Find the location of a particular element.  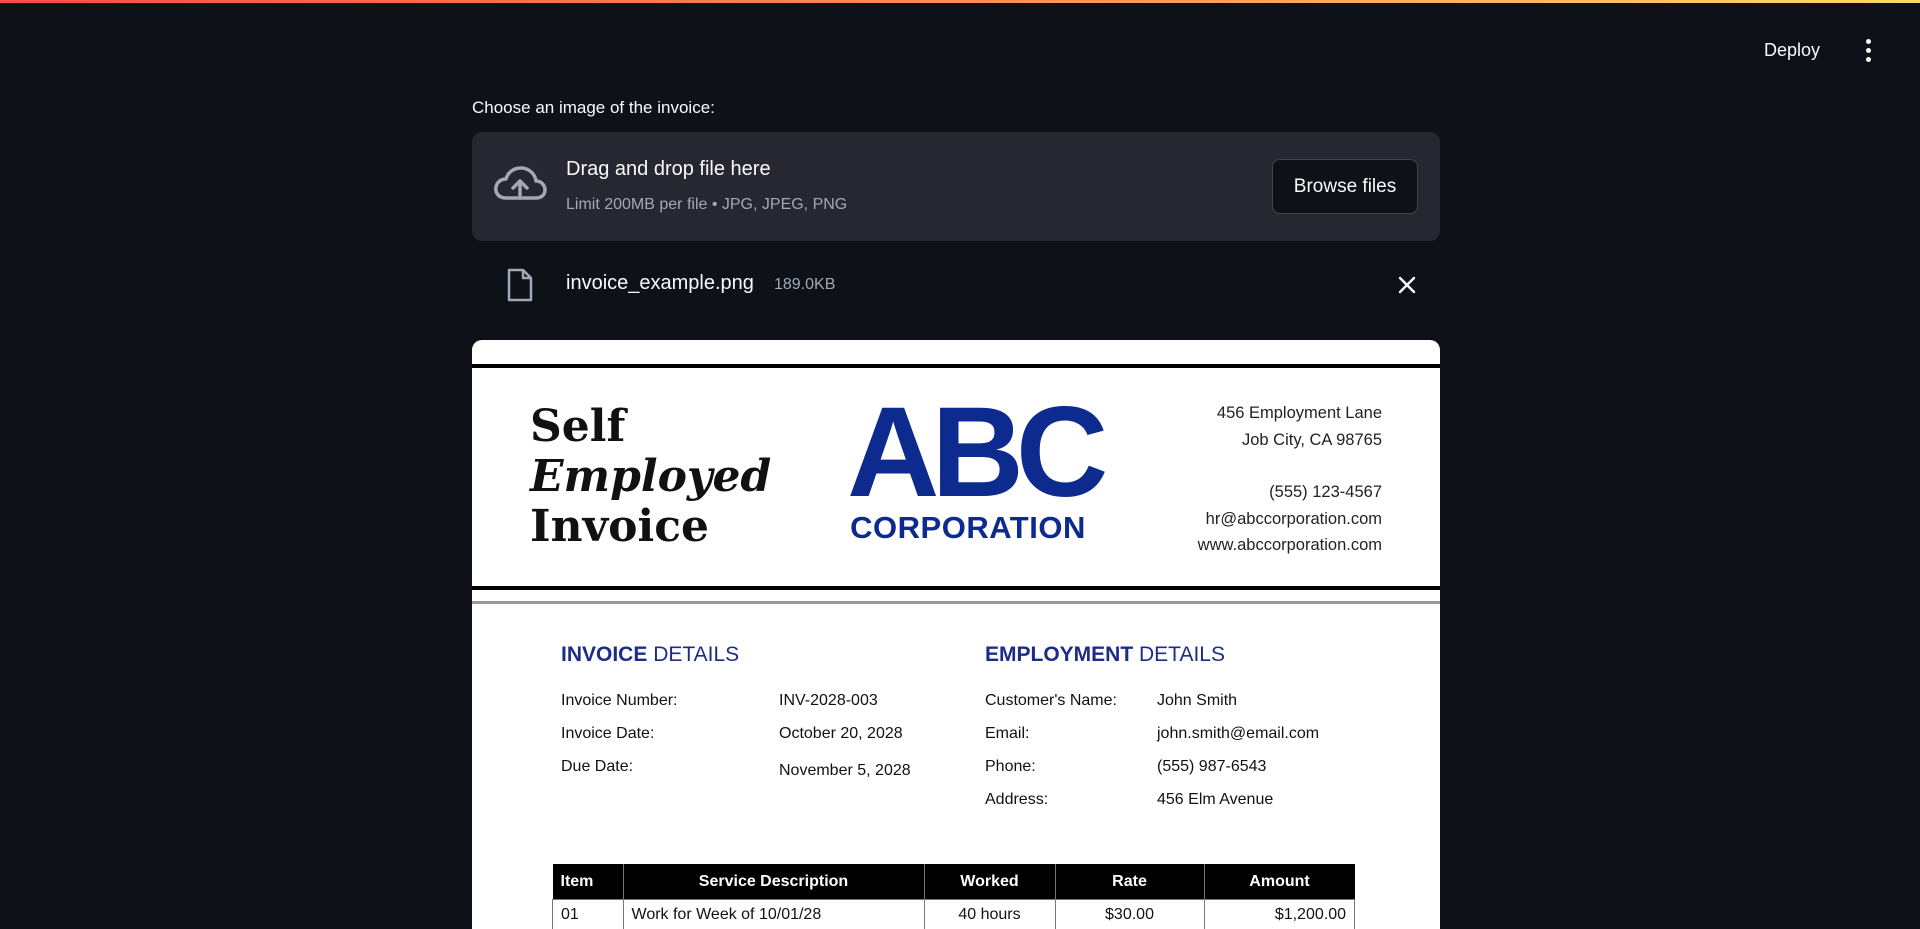

dropzone-title: Drag and drop file here is located at coordinates (668, 169).